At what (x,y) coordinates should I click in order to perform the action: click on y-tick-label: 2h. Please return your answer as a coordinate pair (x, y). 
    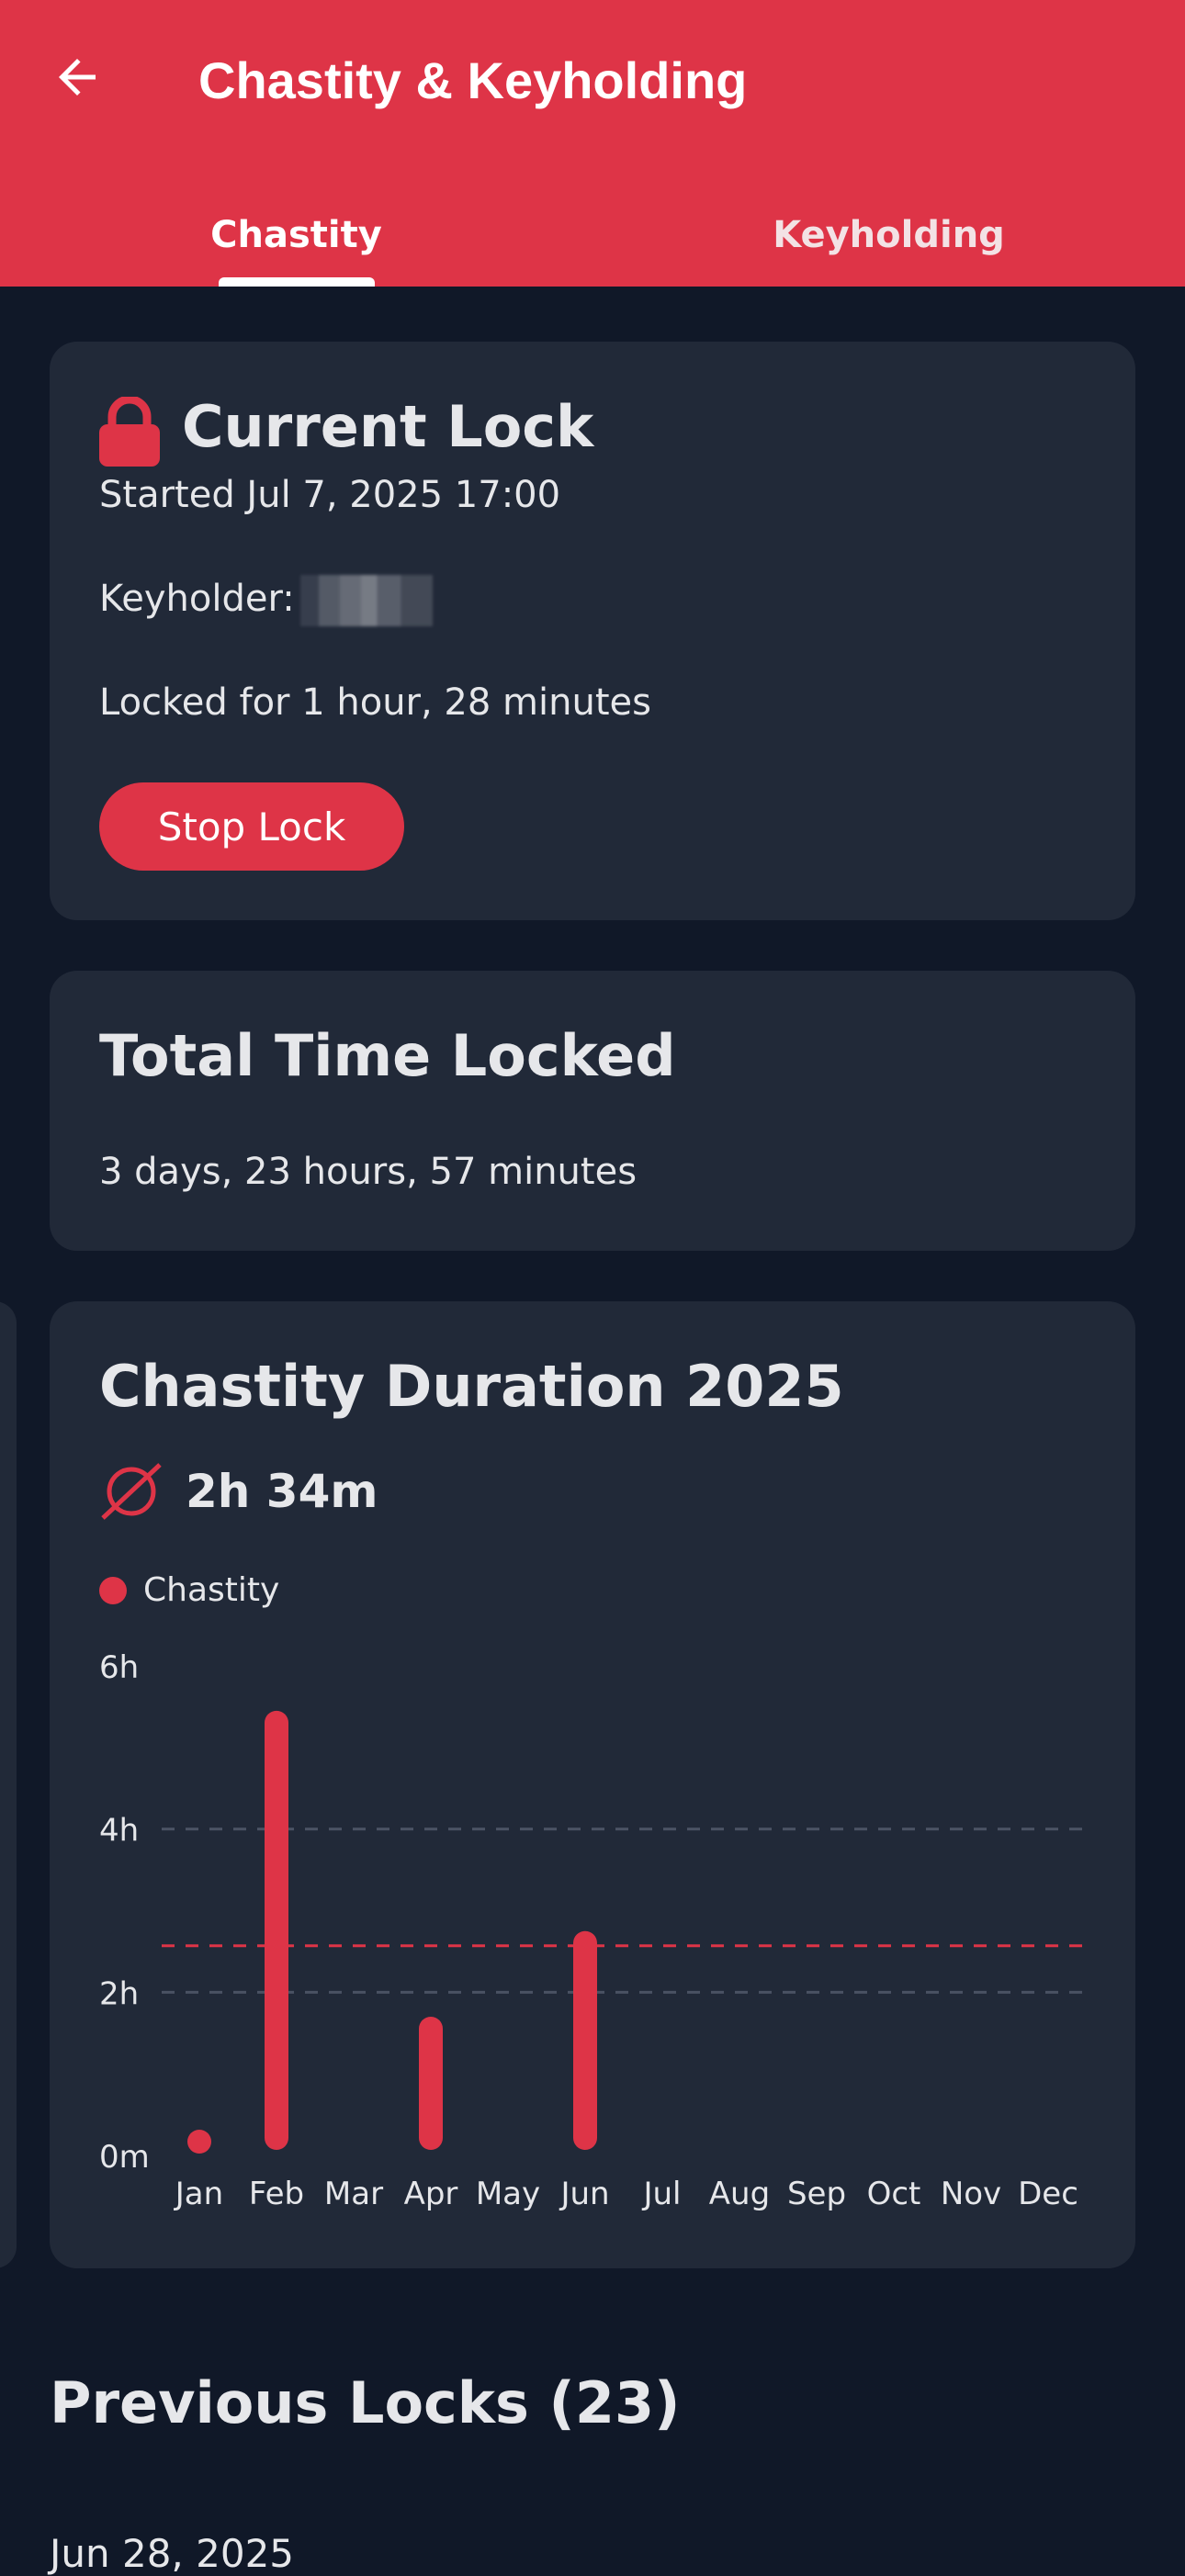
    Looking at the image, I should click on (119, 1994).